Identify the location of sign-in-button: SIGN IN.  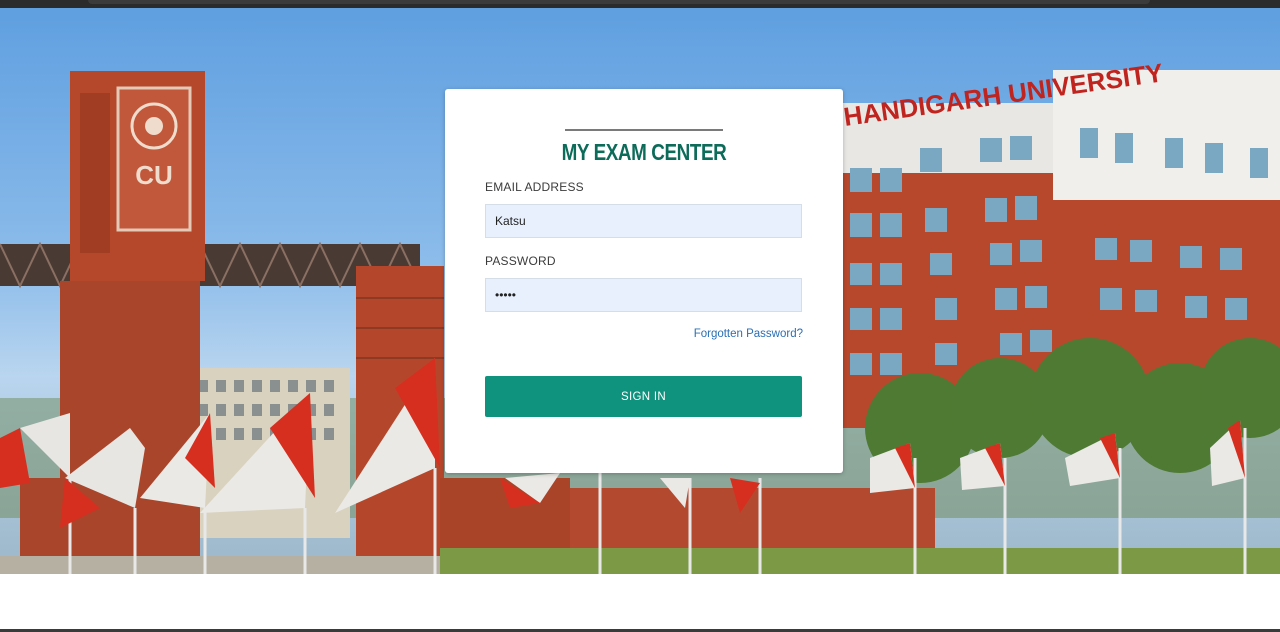
(643, 396).